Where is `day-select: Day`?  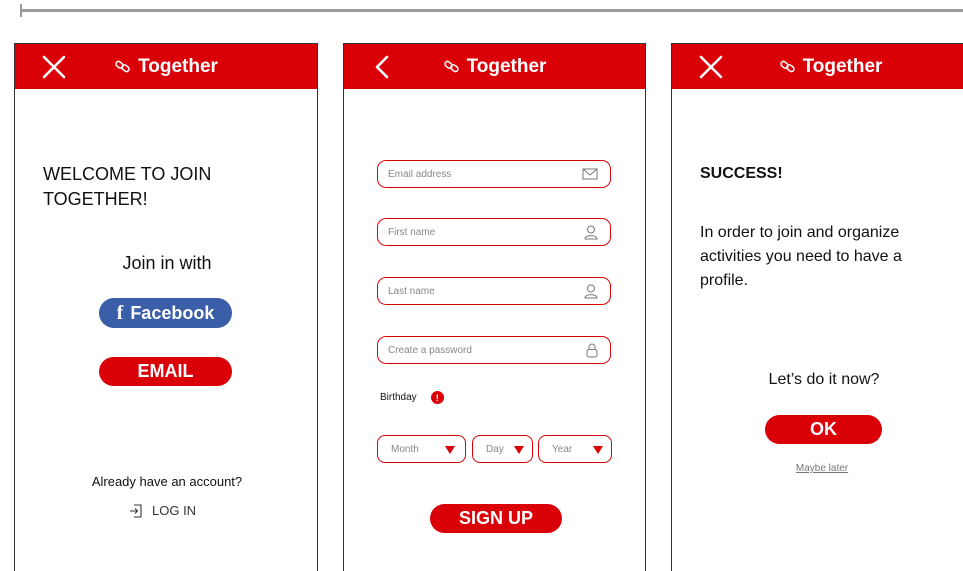
day-select: Day is located at coordinates (502, 449).